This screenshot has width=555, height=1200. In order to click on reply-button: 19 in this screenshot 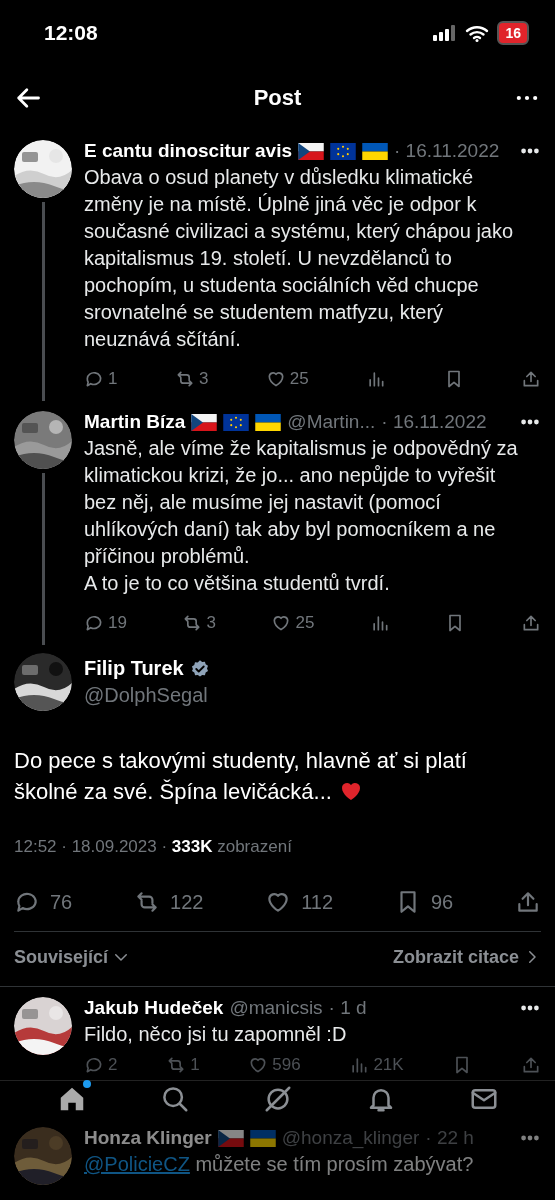, I will do `click(105, 623)`.